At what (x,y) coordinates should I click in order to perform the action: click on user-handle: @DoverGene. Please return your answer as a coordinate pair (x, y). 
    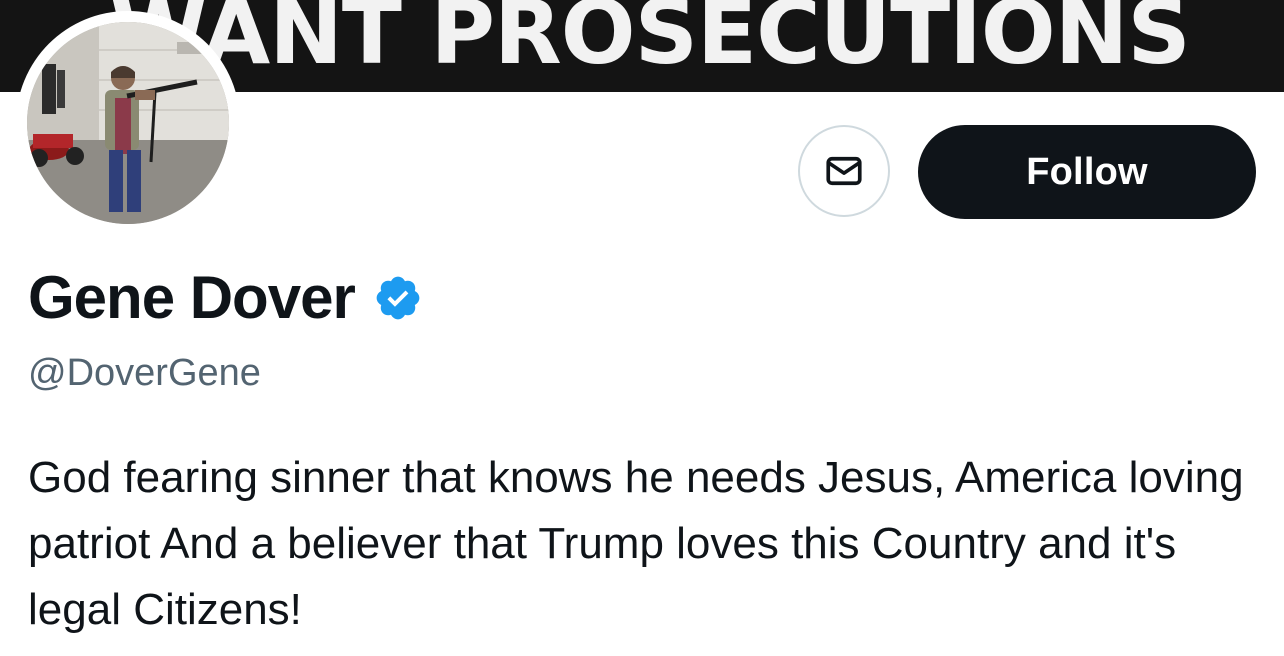
    Looking at the image, I should click on (144, 373).